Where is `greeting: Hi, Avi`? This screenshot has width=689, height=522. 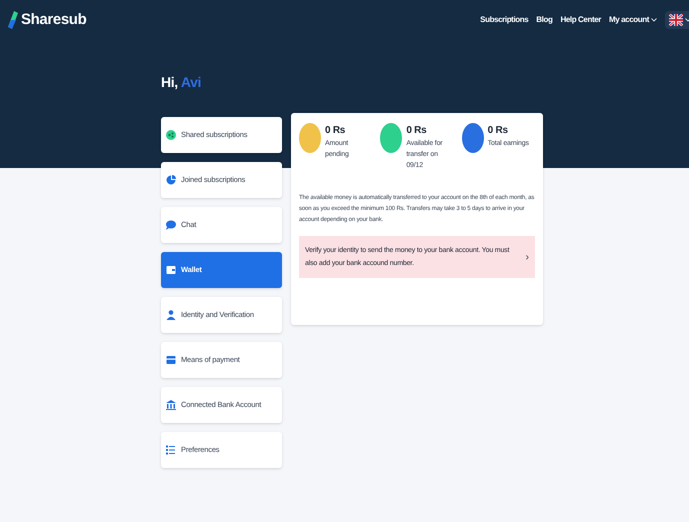 greeting: Hi, Avi is located at coordinates (181, 82).